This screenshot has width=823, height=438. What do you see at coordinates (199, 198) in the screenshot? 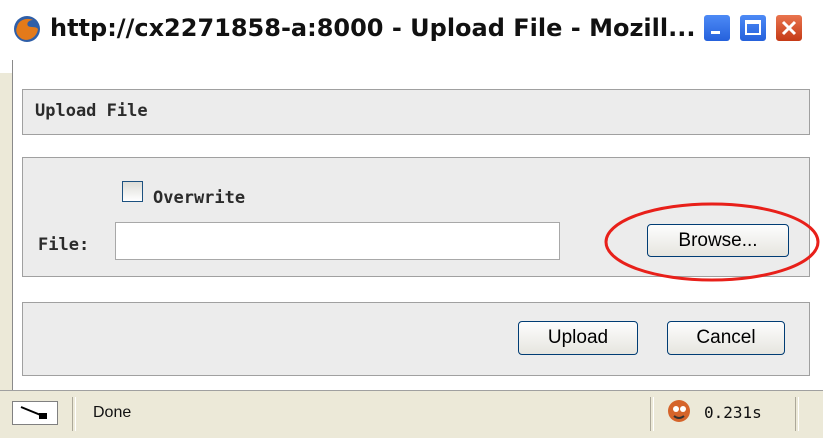
I see `overwrite-label: Overwrite` at bounding box center [199, 198].